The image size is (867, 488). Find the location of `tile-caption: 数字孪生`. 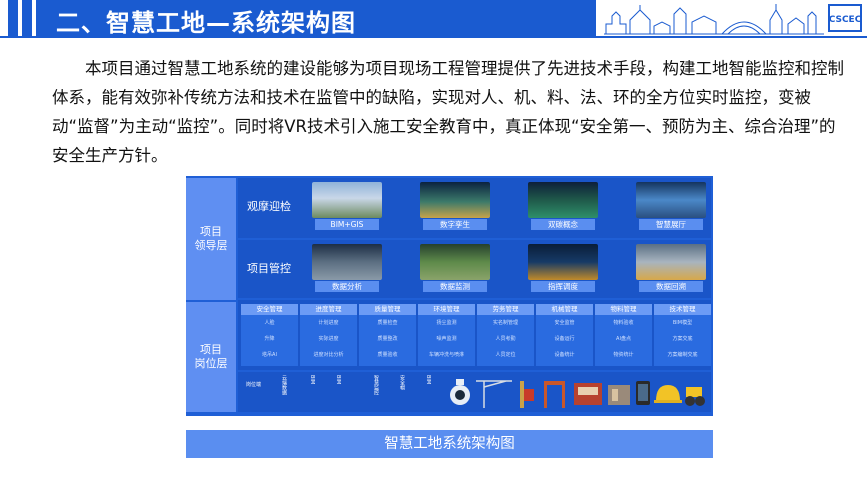

tile-caption: 数字孪生 is located at coordinates (455, 224).